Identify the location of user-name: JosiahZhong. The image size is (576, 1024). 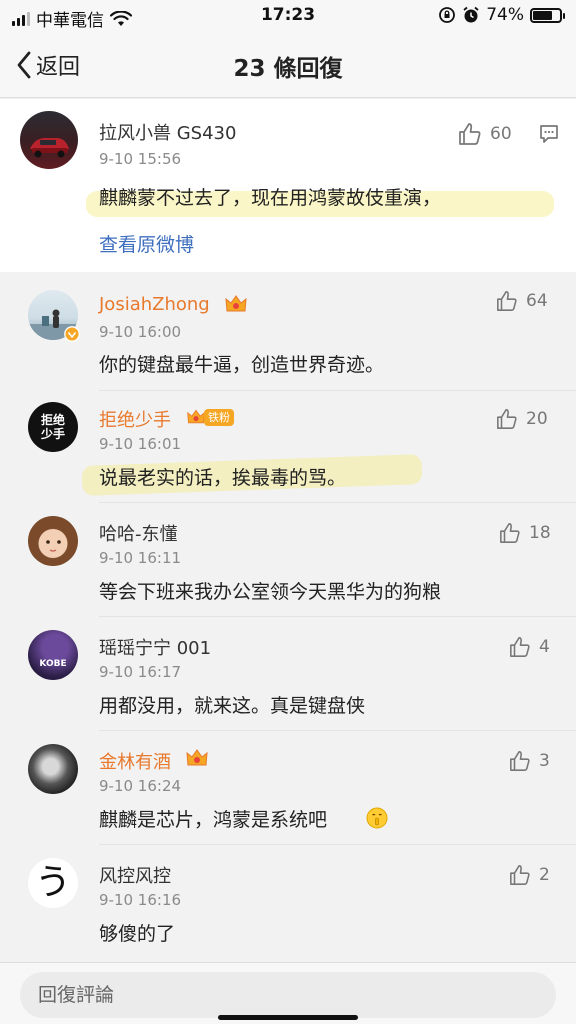
(154, 304).